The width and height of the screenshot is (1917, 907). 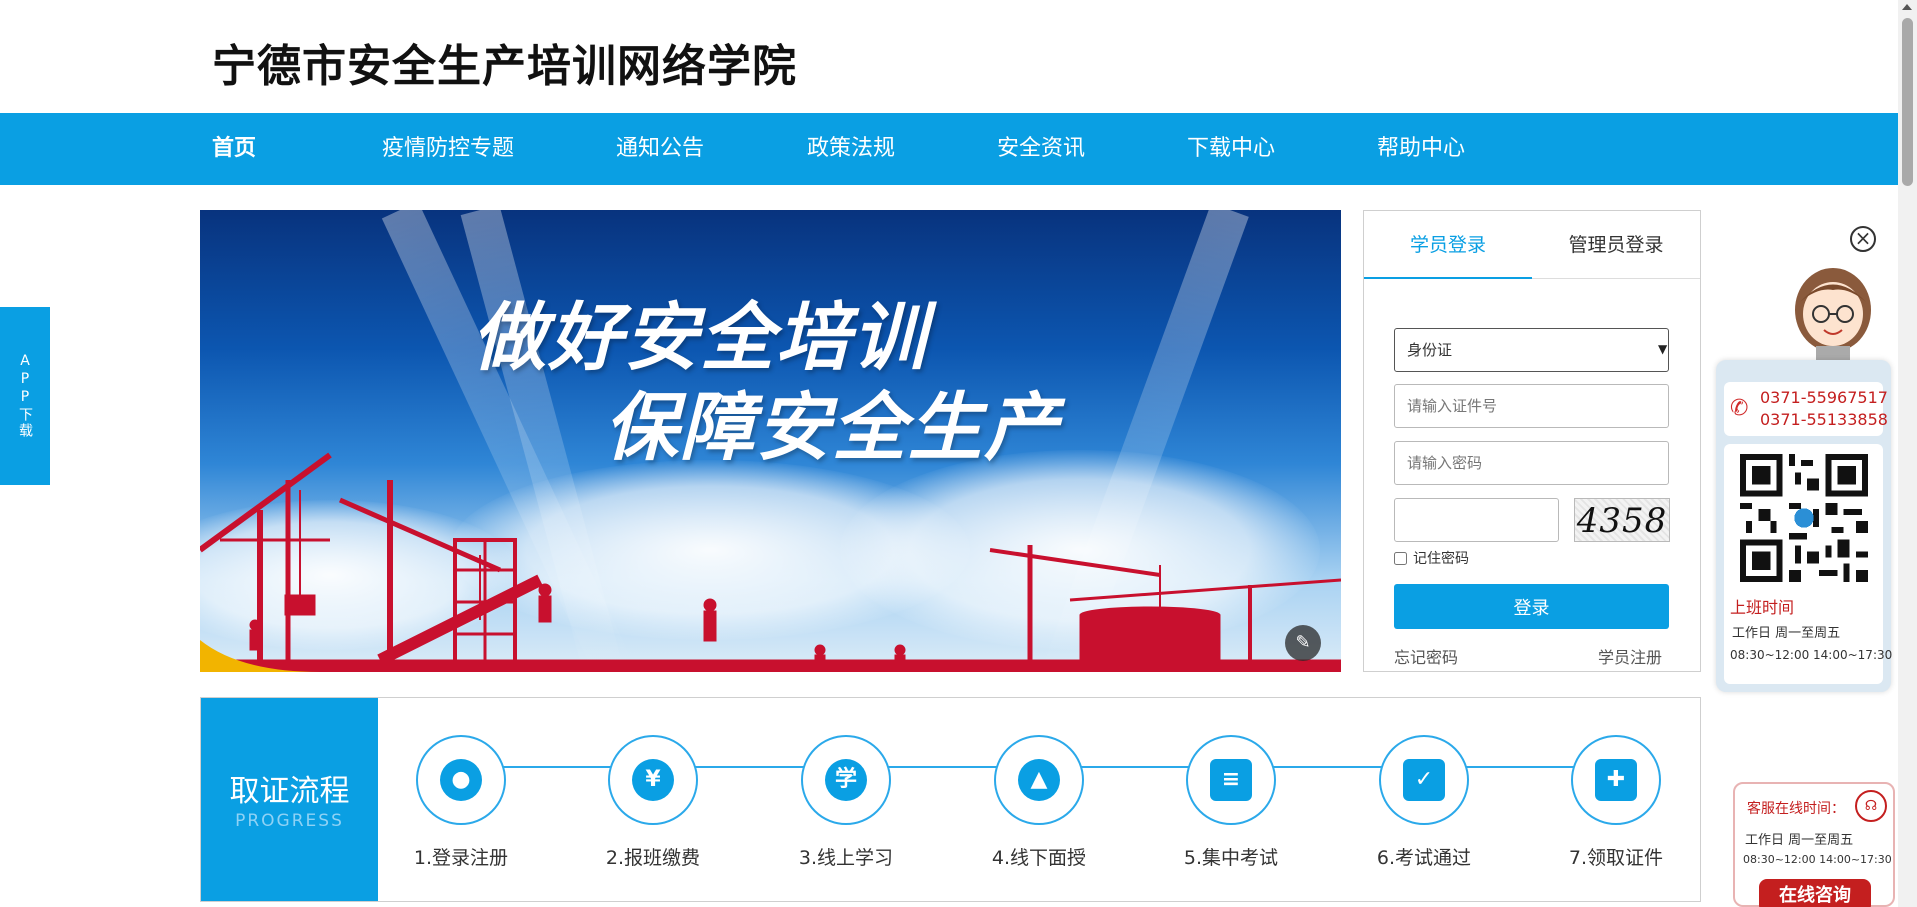 I want to click on step-label: 2.报班缴费, so click(x=653, y=858).